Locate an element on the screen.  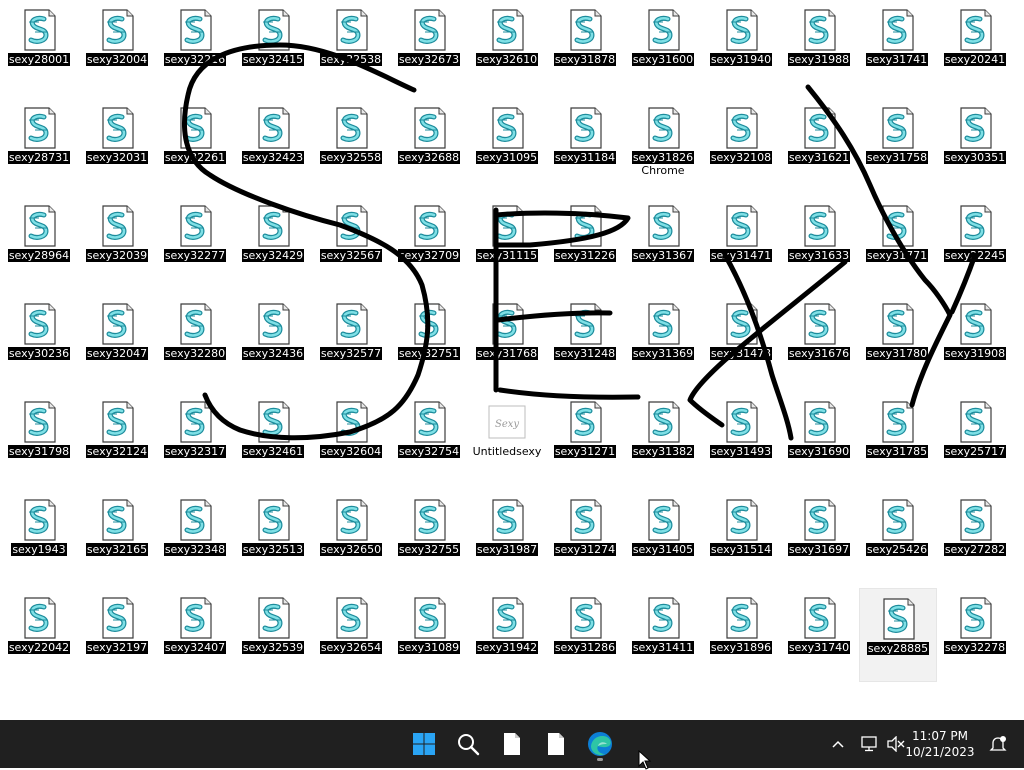
clock: 11:07 PM 10/21/2023 is located at coordinates (940, 744).